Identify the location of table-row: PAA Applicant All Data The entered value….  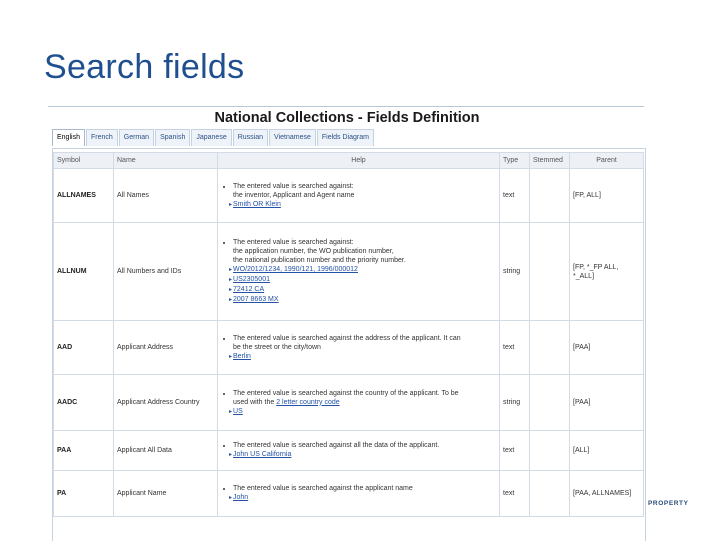
(348, 450).